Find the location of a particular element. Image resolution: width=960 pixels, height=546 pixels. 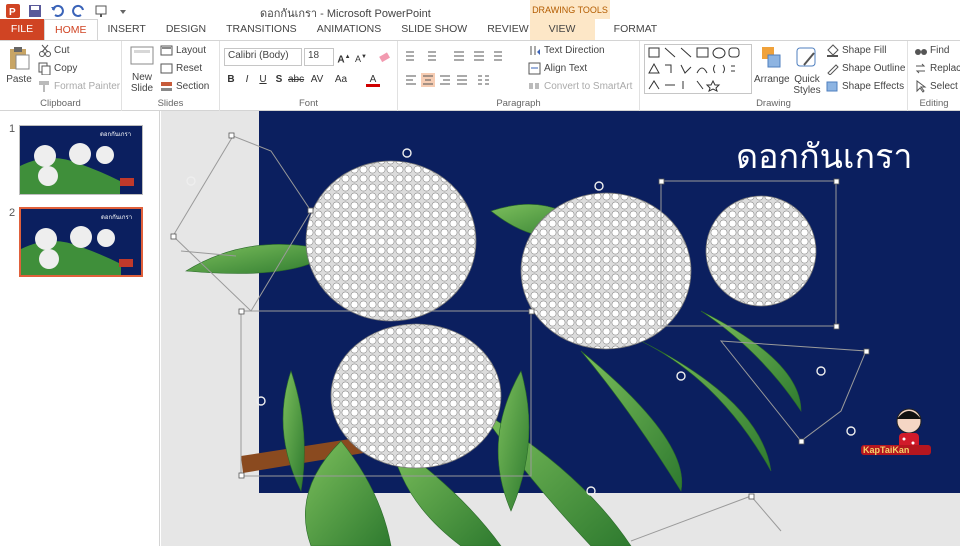

align-text-button: Align Text is located at coordinates (557, 68).